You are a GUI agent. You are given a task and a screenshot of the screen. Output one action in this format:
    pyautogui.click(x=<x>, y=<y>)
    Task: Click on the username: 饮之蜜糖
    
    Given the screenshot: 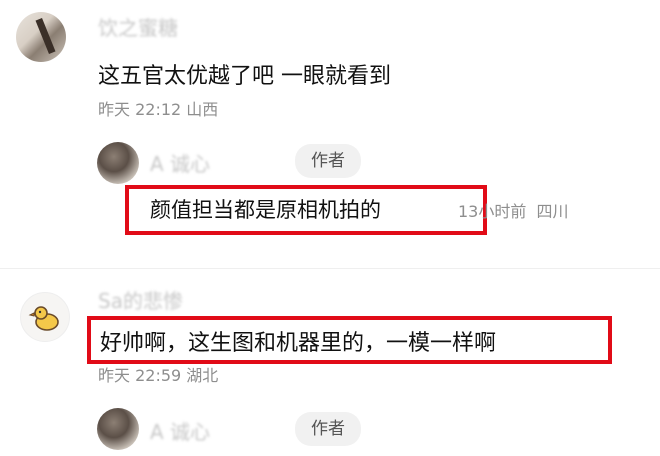 What is the action you would take?
    pyautogui.click(x=138, y=26)
    